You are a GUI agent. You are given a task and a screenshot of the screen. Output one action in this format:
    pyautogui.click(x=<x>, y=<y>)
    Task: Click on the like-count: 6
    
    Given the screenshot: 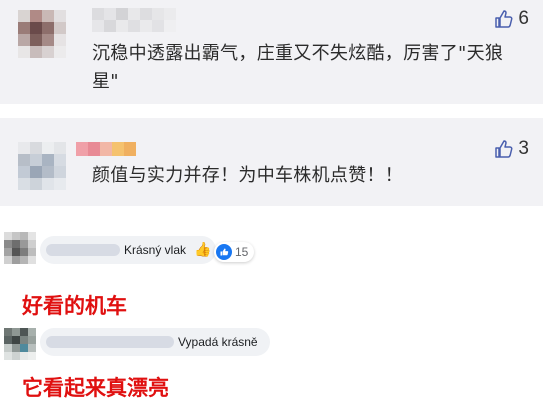 What is the action you would take?
    pyautogui.click(x=523, y=18)
    